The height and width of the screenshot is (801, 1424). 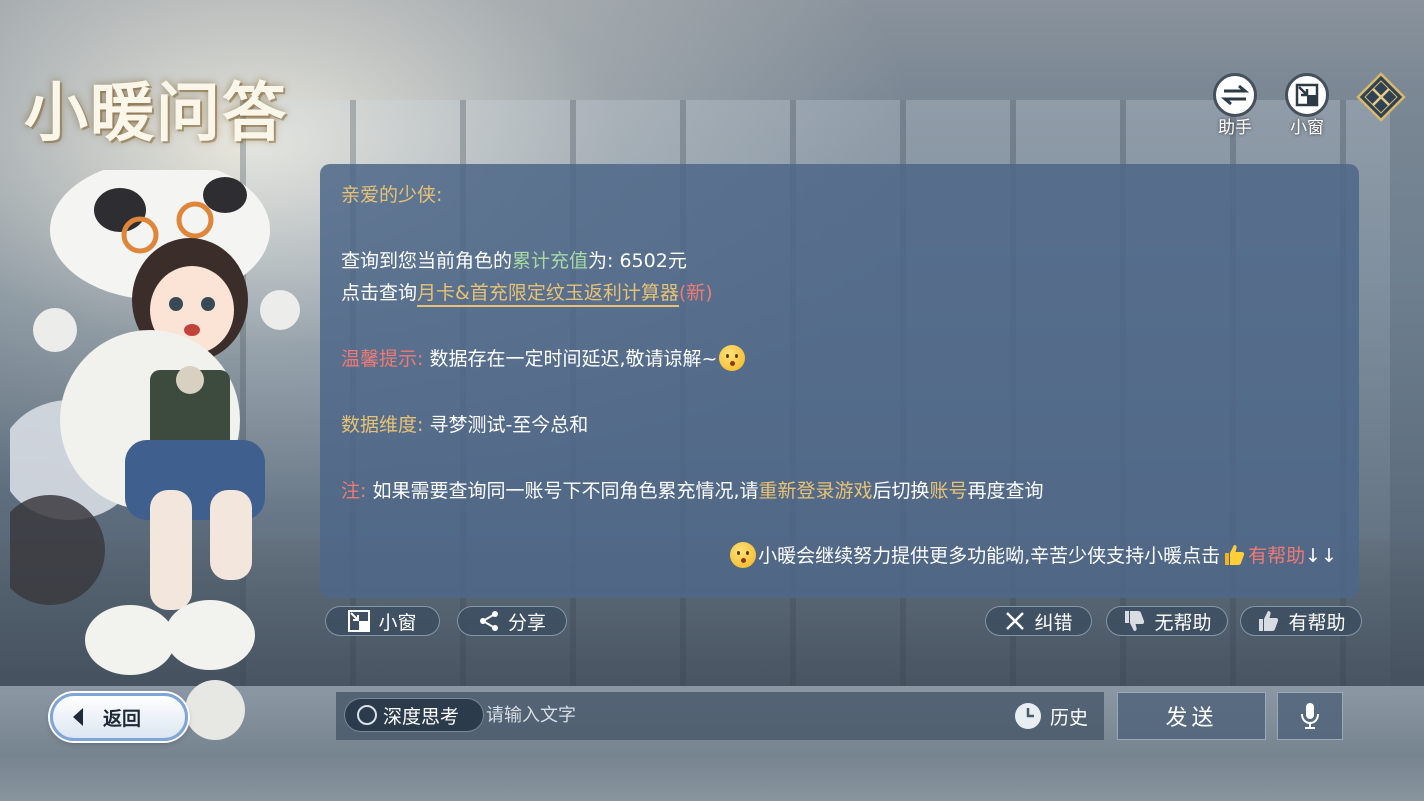 I want to click on character-illustration, so click(x=155, y=455).